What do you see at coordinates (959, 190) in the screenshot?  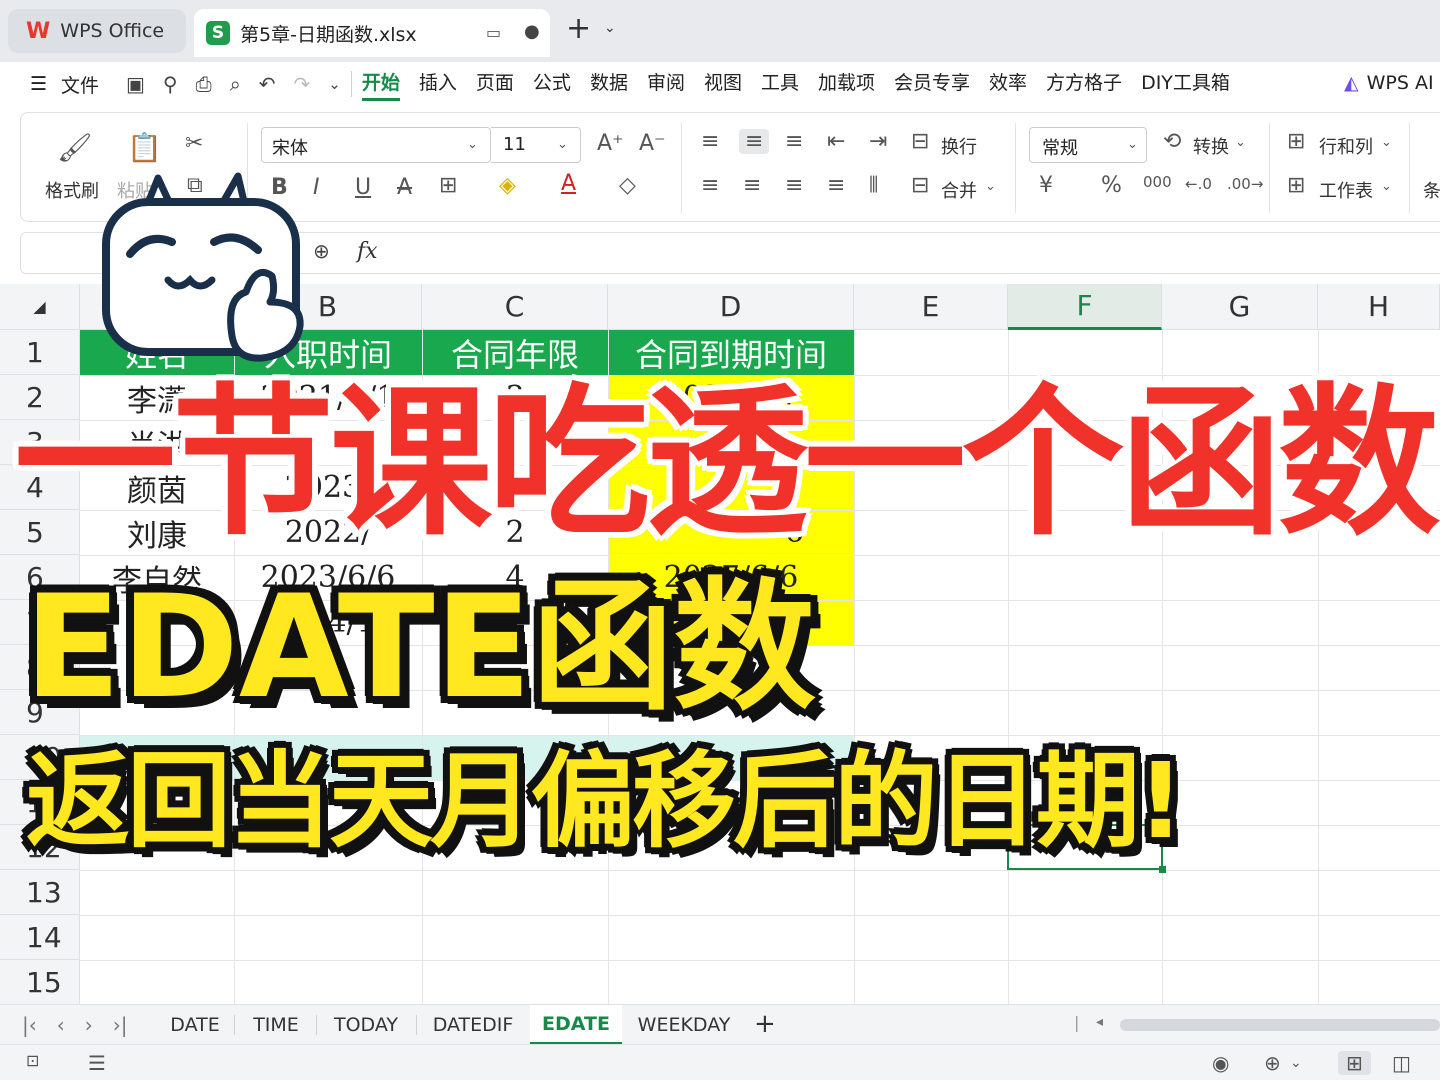 I see `merge-cells-label: 合并` at bounding box center [959, 190].